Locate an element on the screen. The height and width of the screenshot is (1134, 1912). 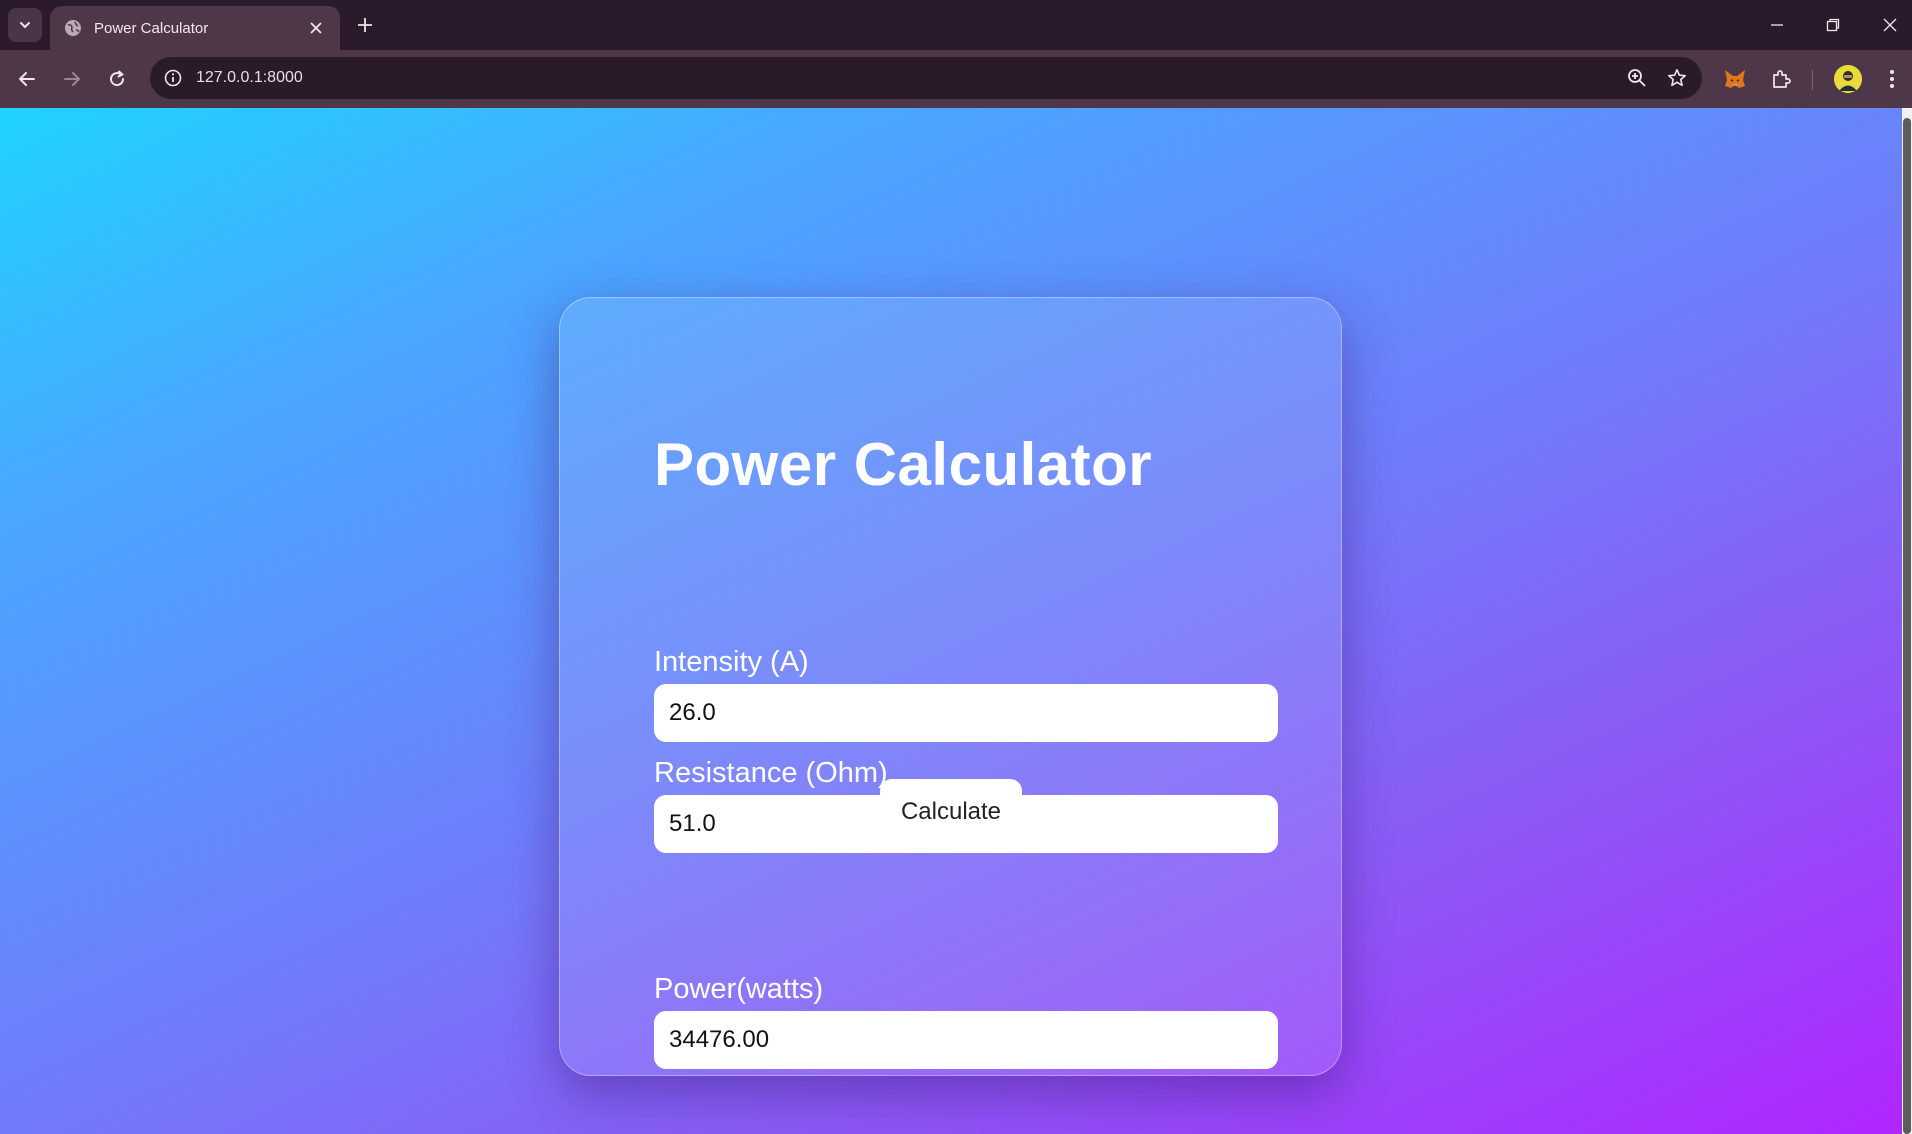
toolbar-divider is located at coordinates (1812, 80).